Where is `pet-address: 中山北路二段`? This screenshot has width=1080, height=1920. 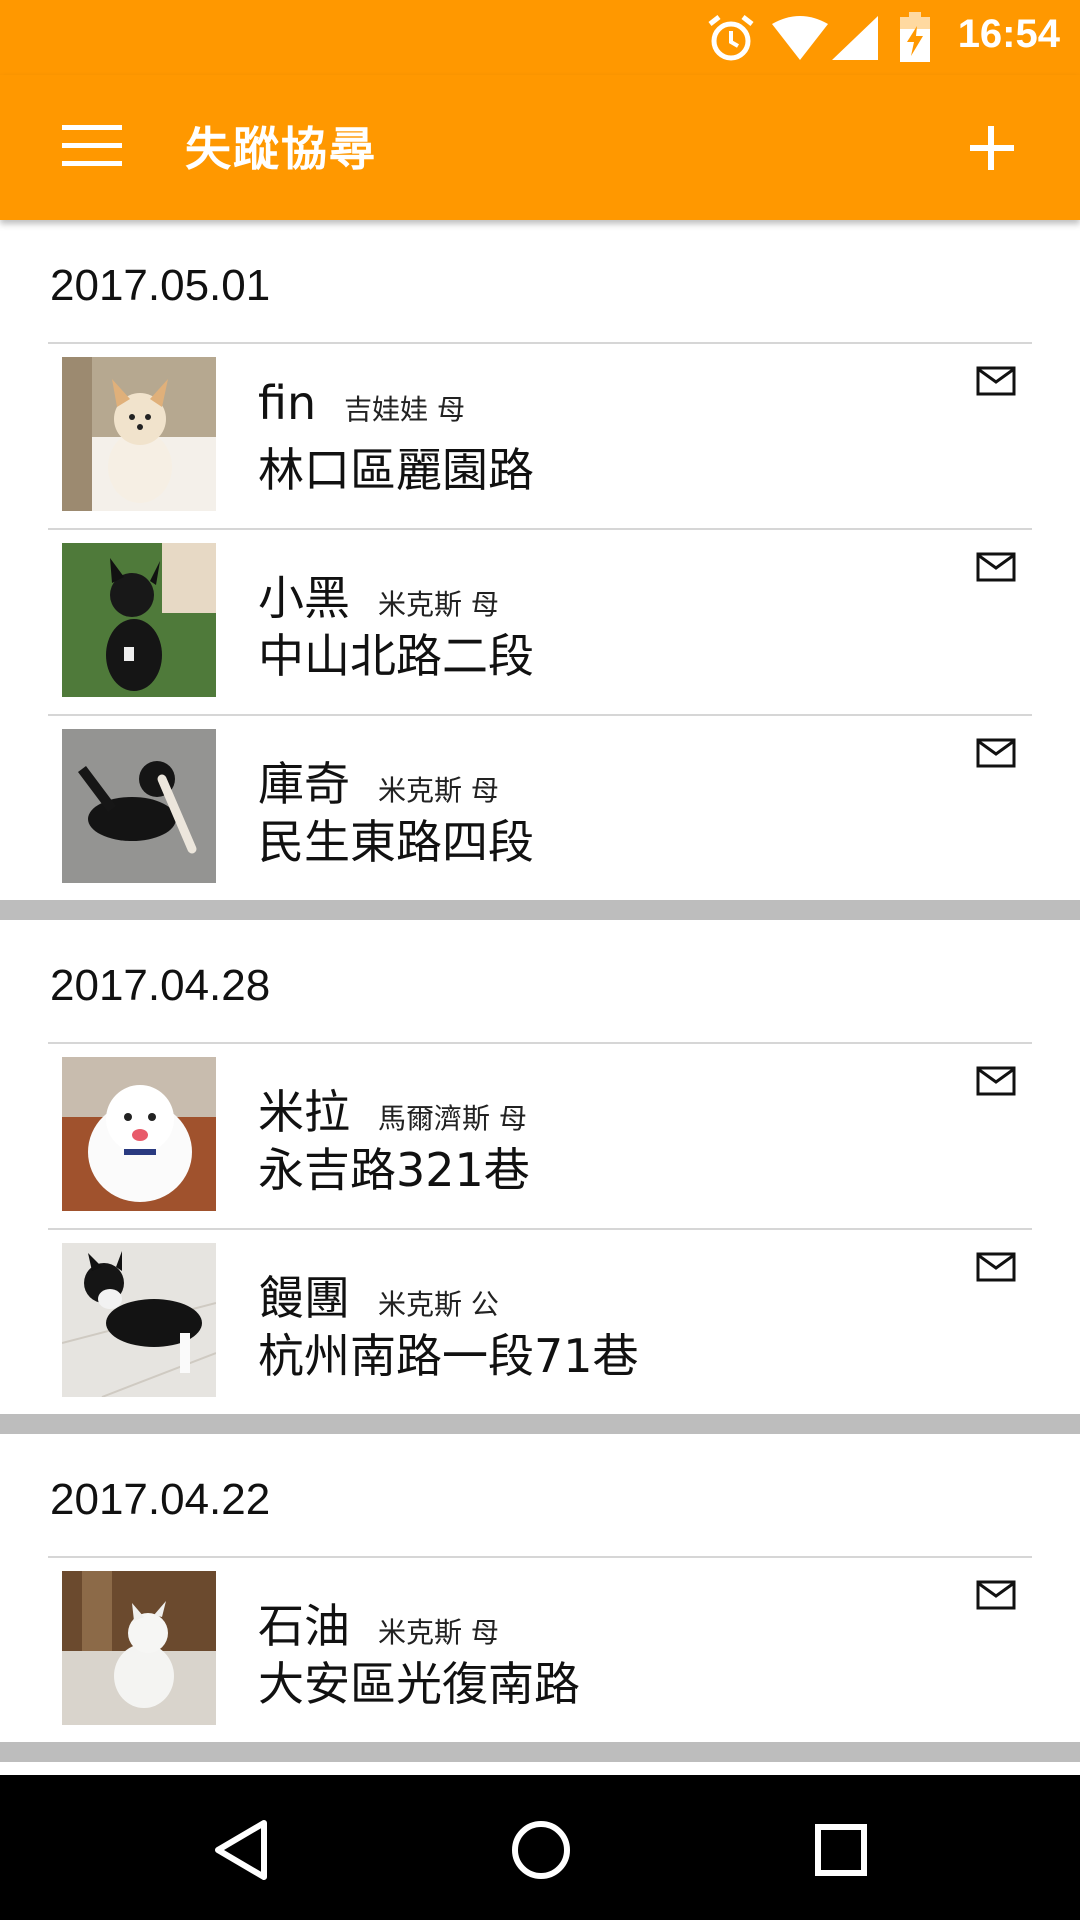
pet-address: 中山北路二段 is located at coordinates (396, 656).